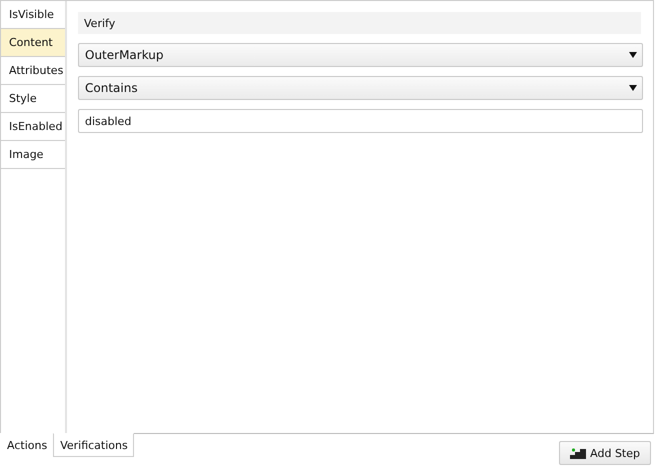 This screenshot has width=656, height=472. What do you see at coordinates (359, 23) in the screenshot?
I see `section-header: Verify` at bounding box center [359, 23].